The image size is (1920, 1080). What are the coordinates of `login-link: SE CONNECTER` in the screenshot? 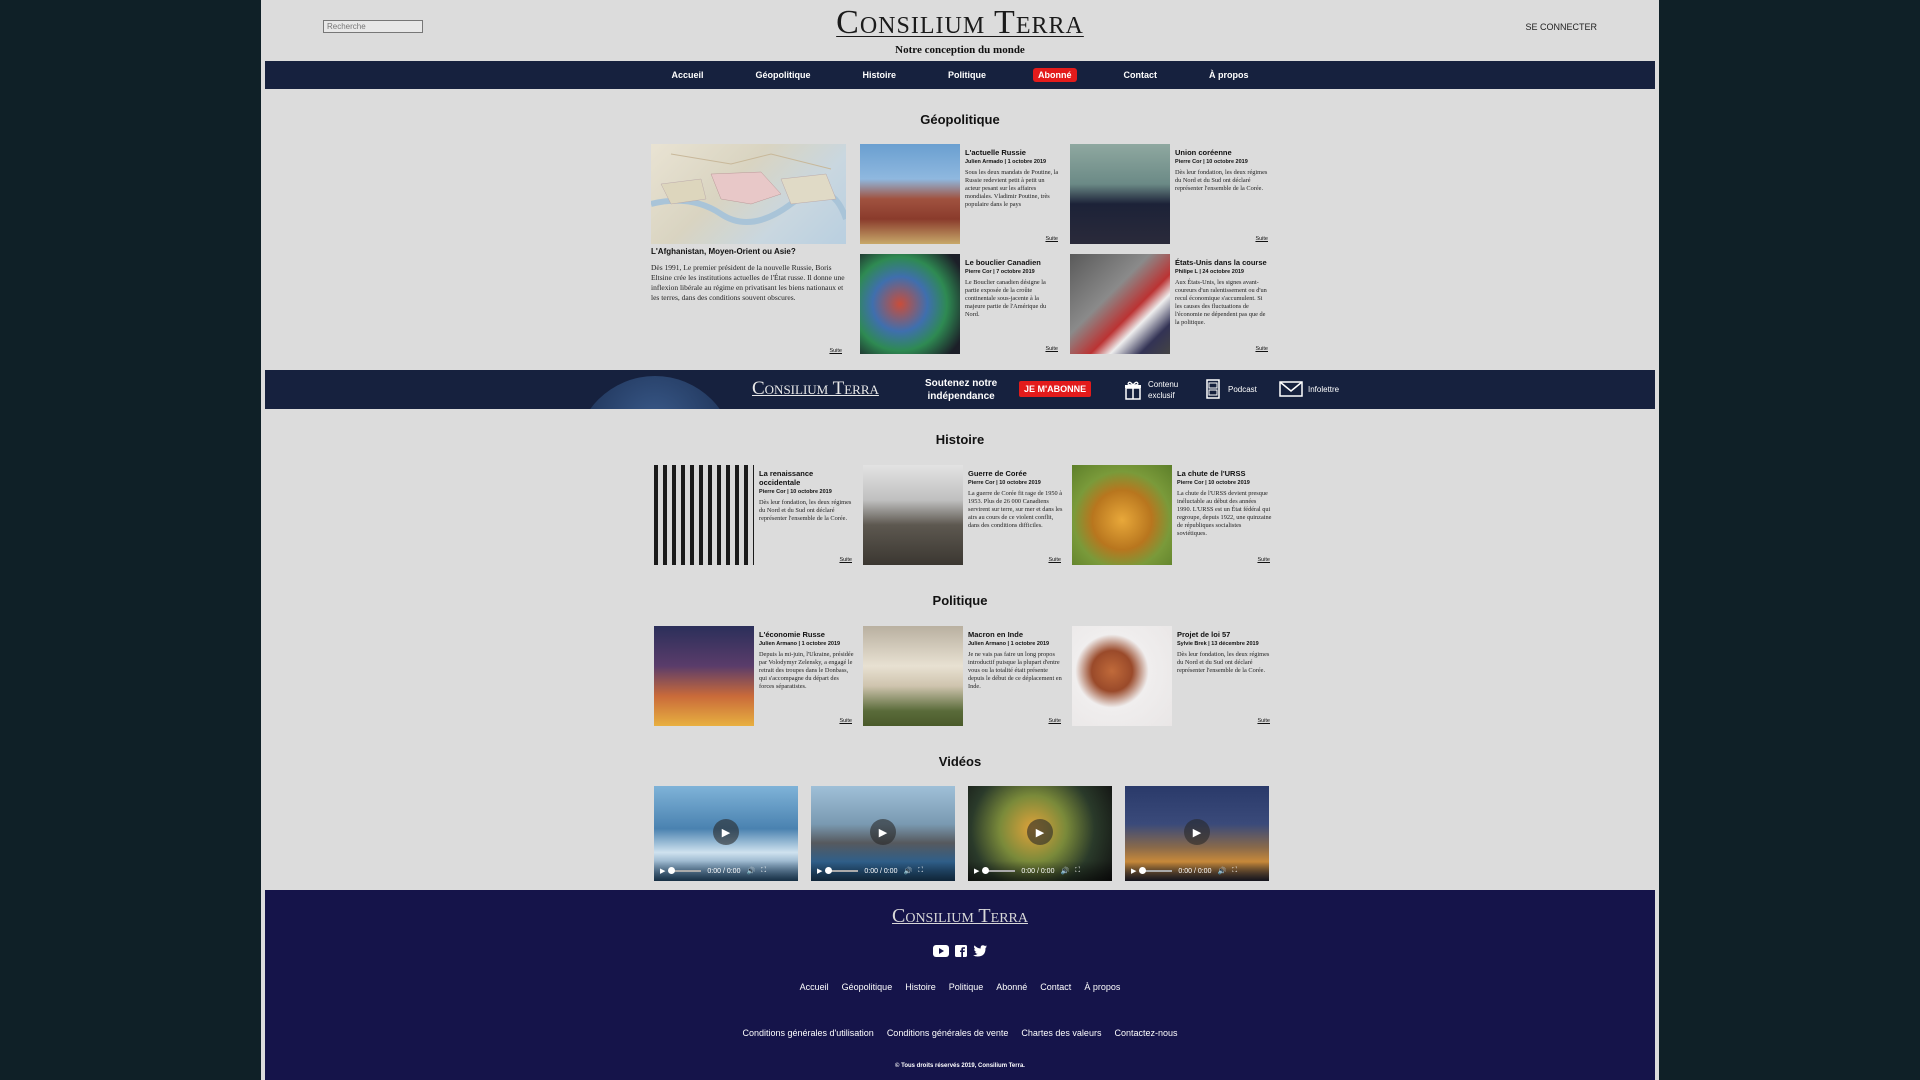 It's located at (1561, 27).